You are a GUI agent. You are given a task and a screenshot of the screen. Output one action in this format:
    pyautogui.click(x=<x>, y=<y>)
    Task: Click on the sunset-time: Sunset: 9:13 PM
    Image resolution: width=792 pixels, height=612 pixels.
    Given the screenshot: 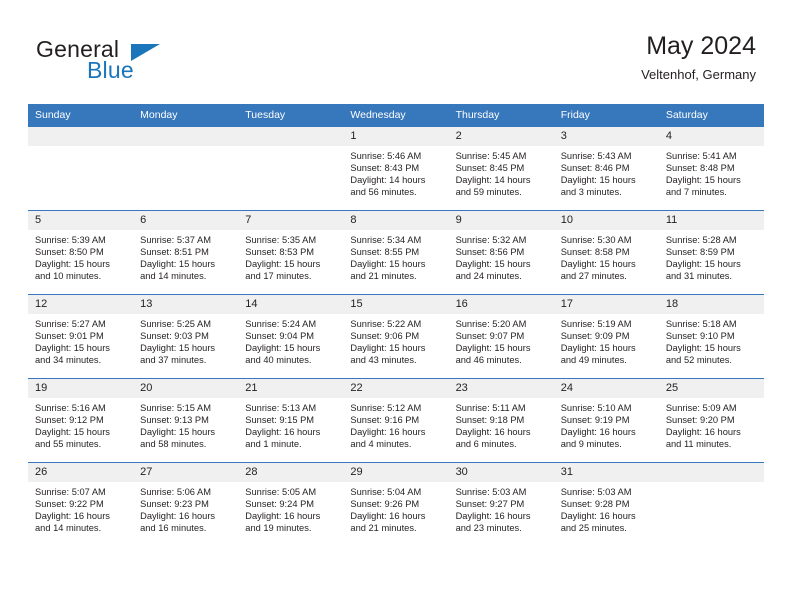 What is the action you would take?
    pyautogui.click(x=174, y=420)
    